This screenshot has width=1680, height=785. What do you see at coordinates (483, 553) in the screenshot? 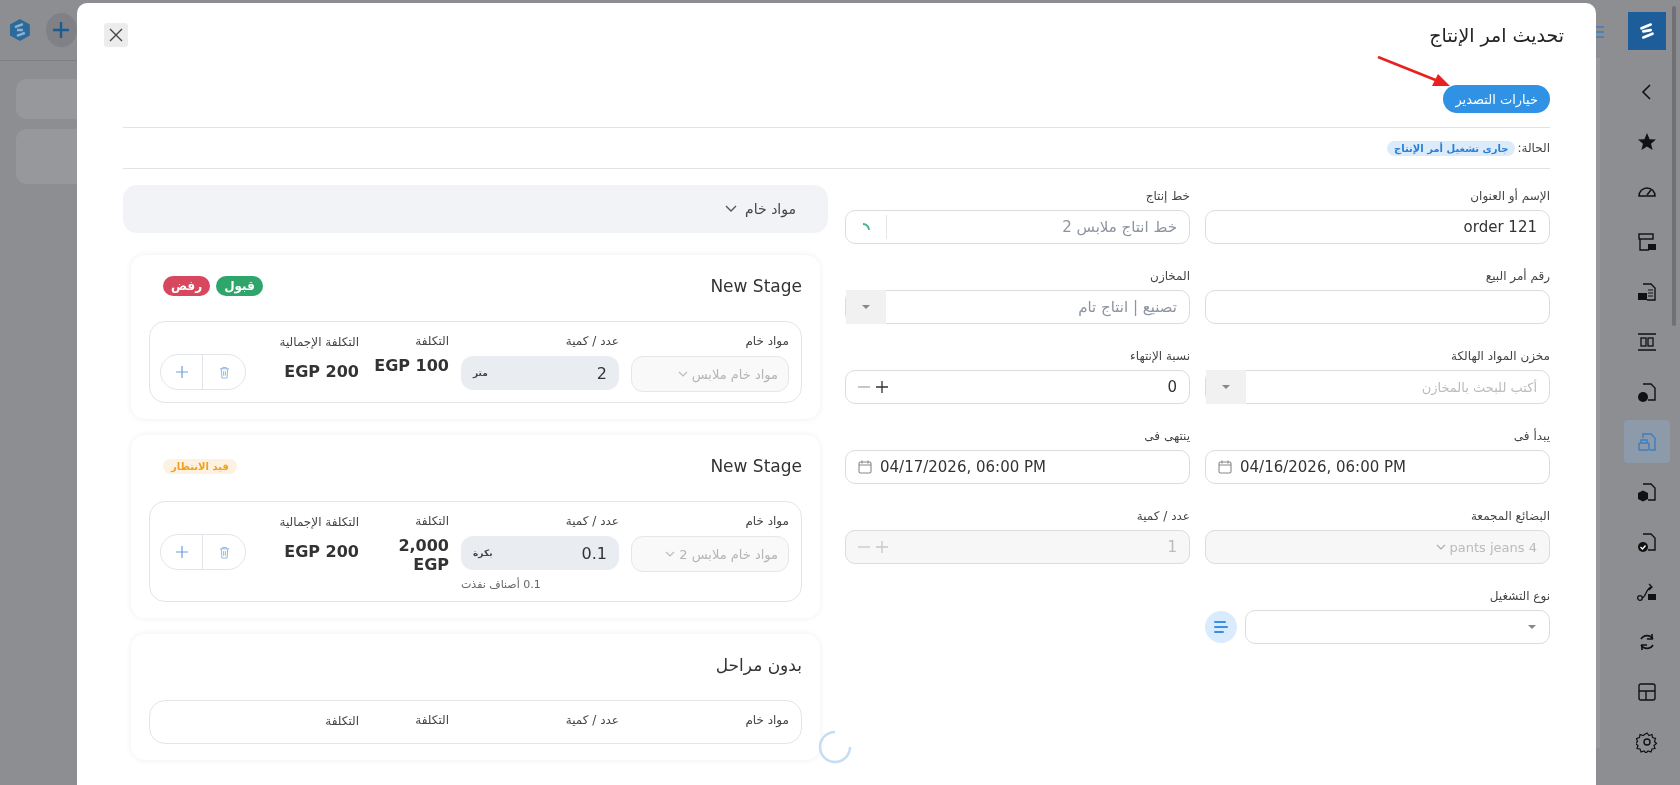
I see `unit-label: بكرة` at bounding box center [483, 553].